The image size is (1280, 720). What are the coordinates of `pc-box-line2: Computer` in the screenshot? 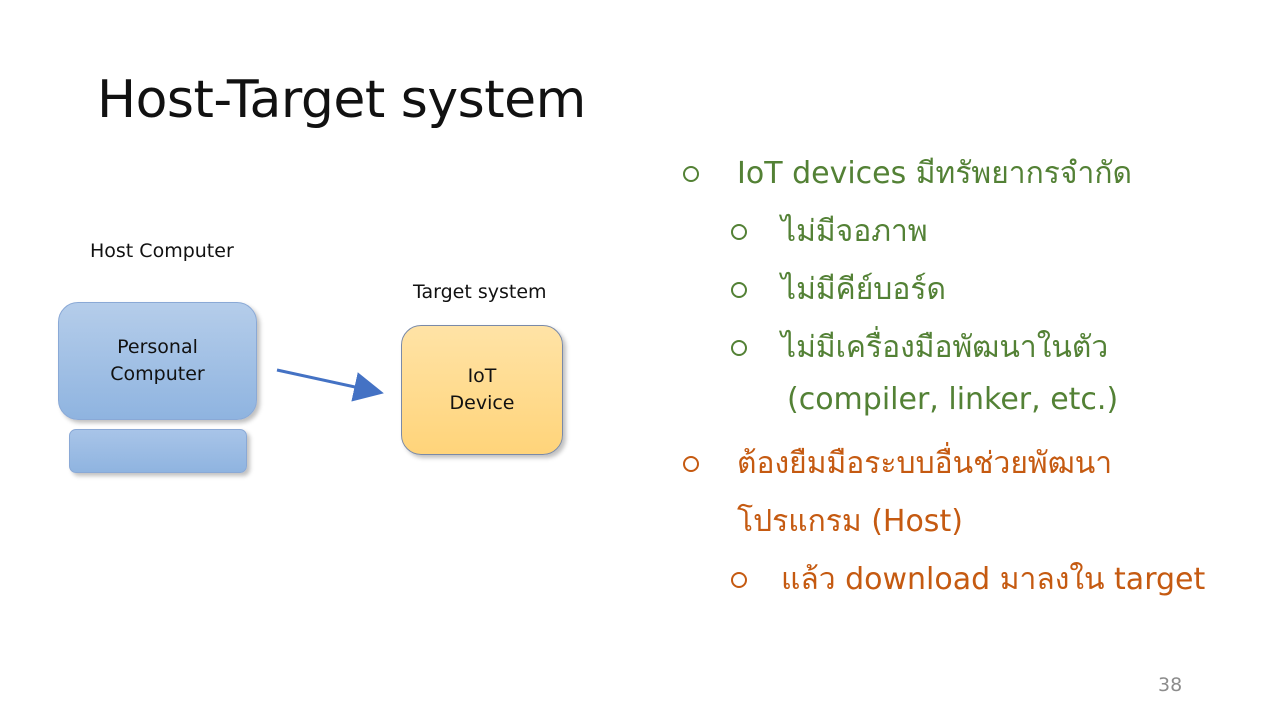 It's located at (157, 374).